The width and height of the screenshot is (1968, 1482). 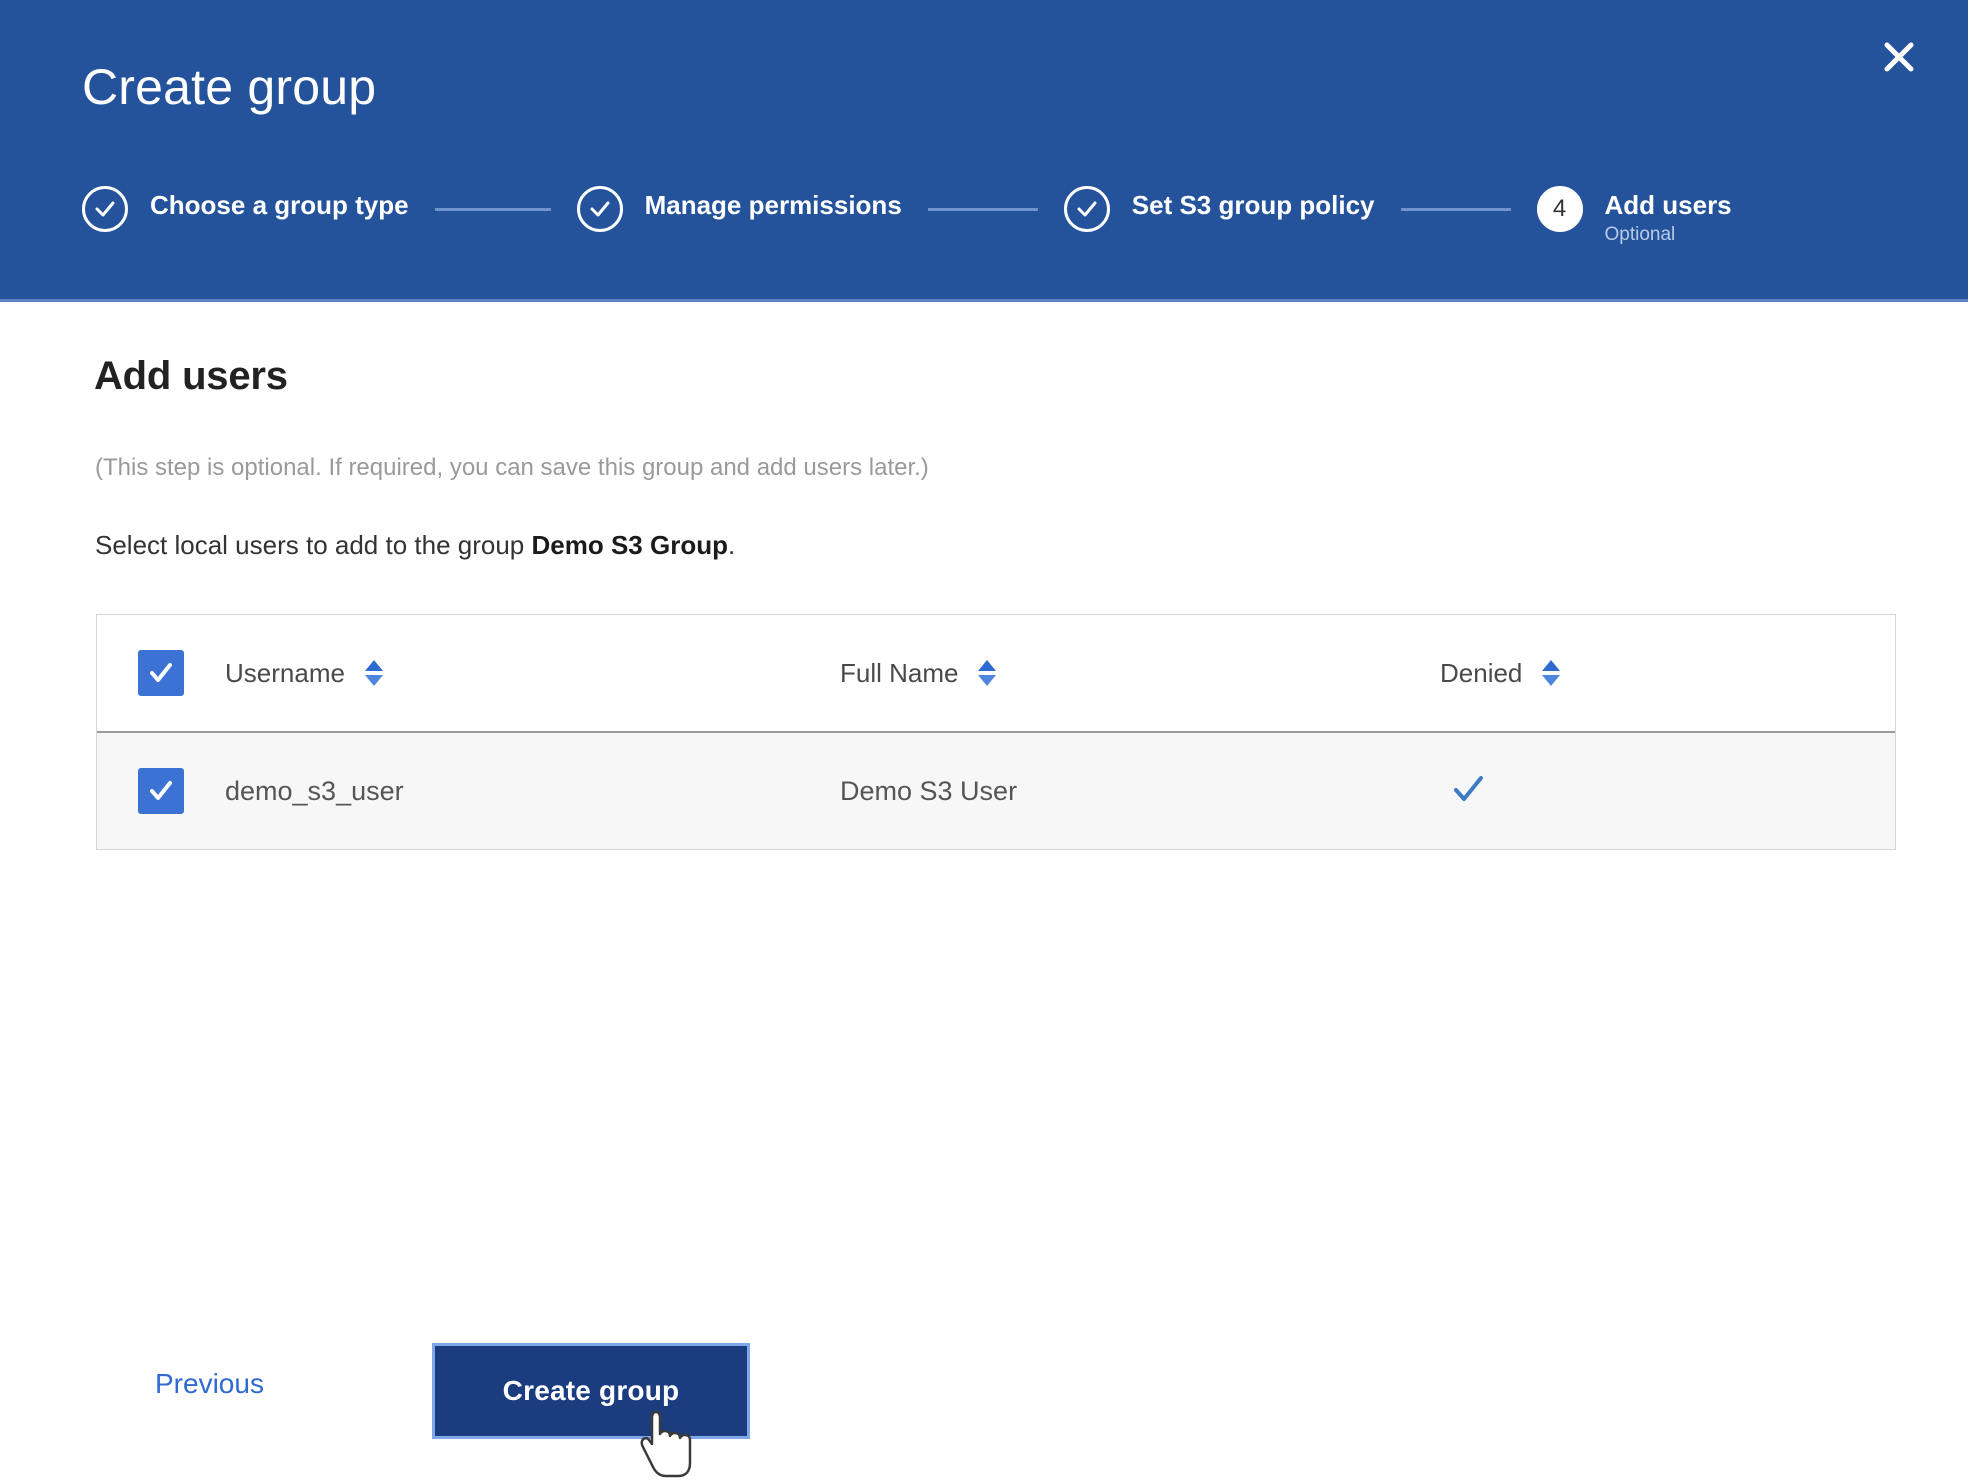 What do you see at coordinates (191, 376) in the screenshot?
I see `section-heading: Add users` at bounding box center [191, 376].